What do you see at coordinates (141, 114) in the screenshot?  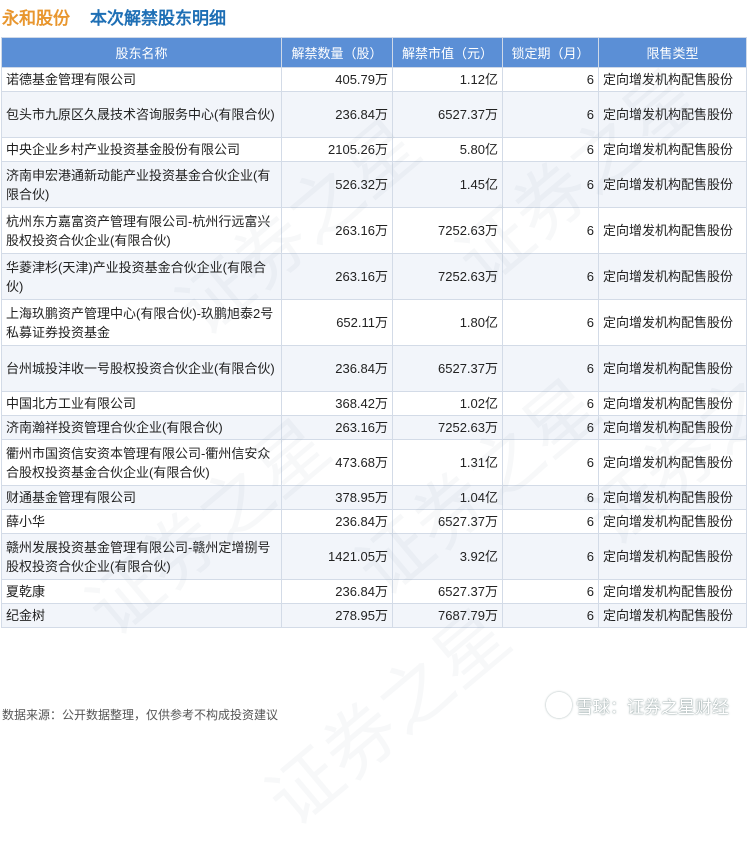 I see `shareholder-name-cell: 包头市九原区久晟技术咨询服务中心(有限合伙)` at bounding box center [141, 114].